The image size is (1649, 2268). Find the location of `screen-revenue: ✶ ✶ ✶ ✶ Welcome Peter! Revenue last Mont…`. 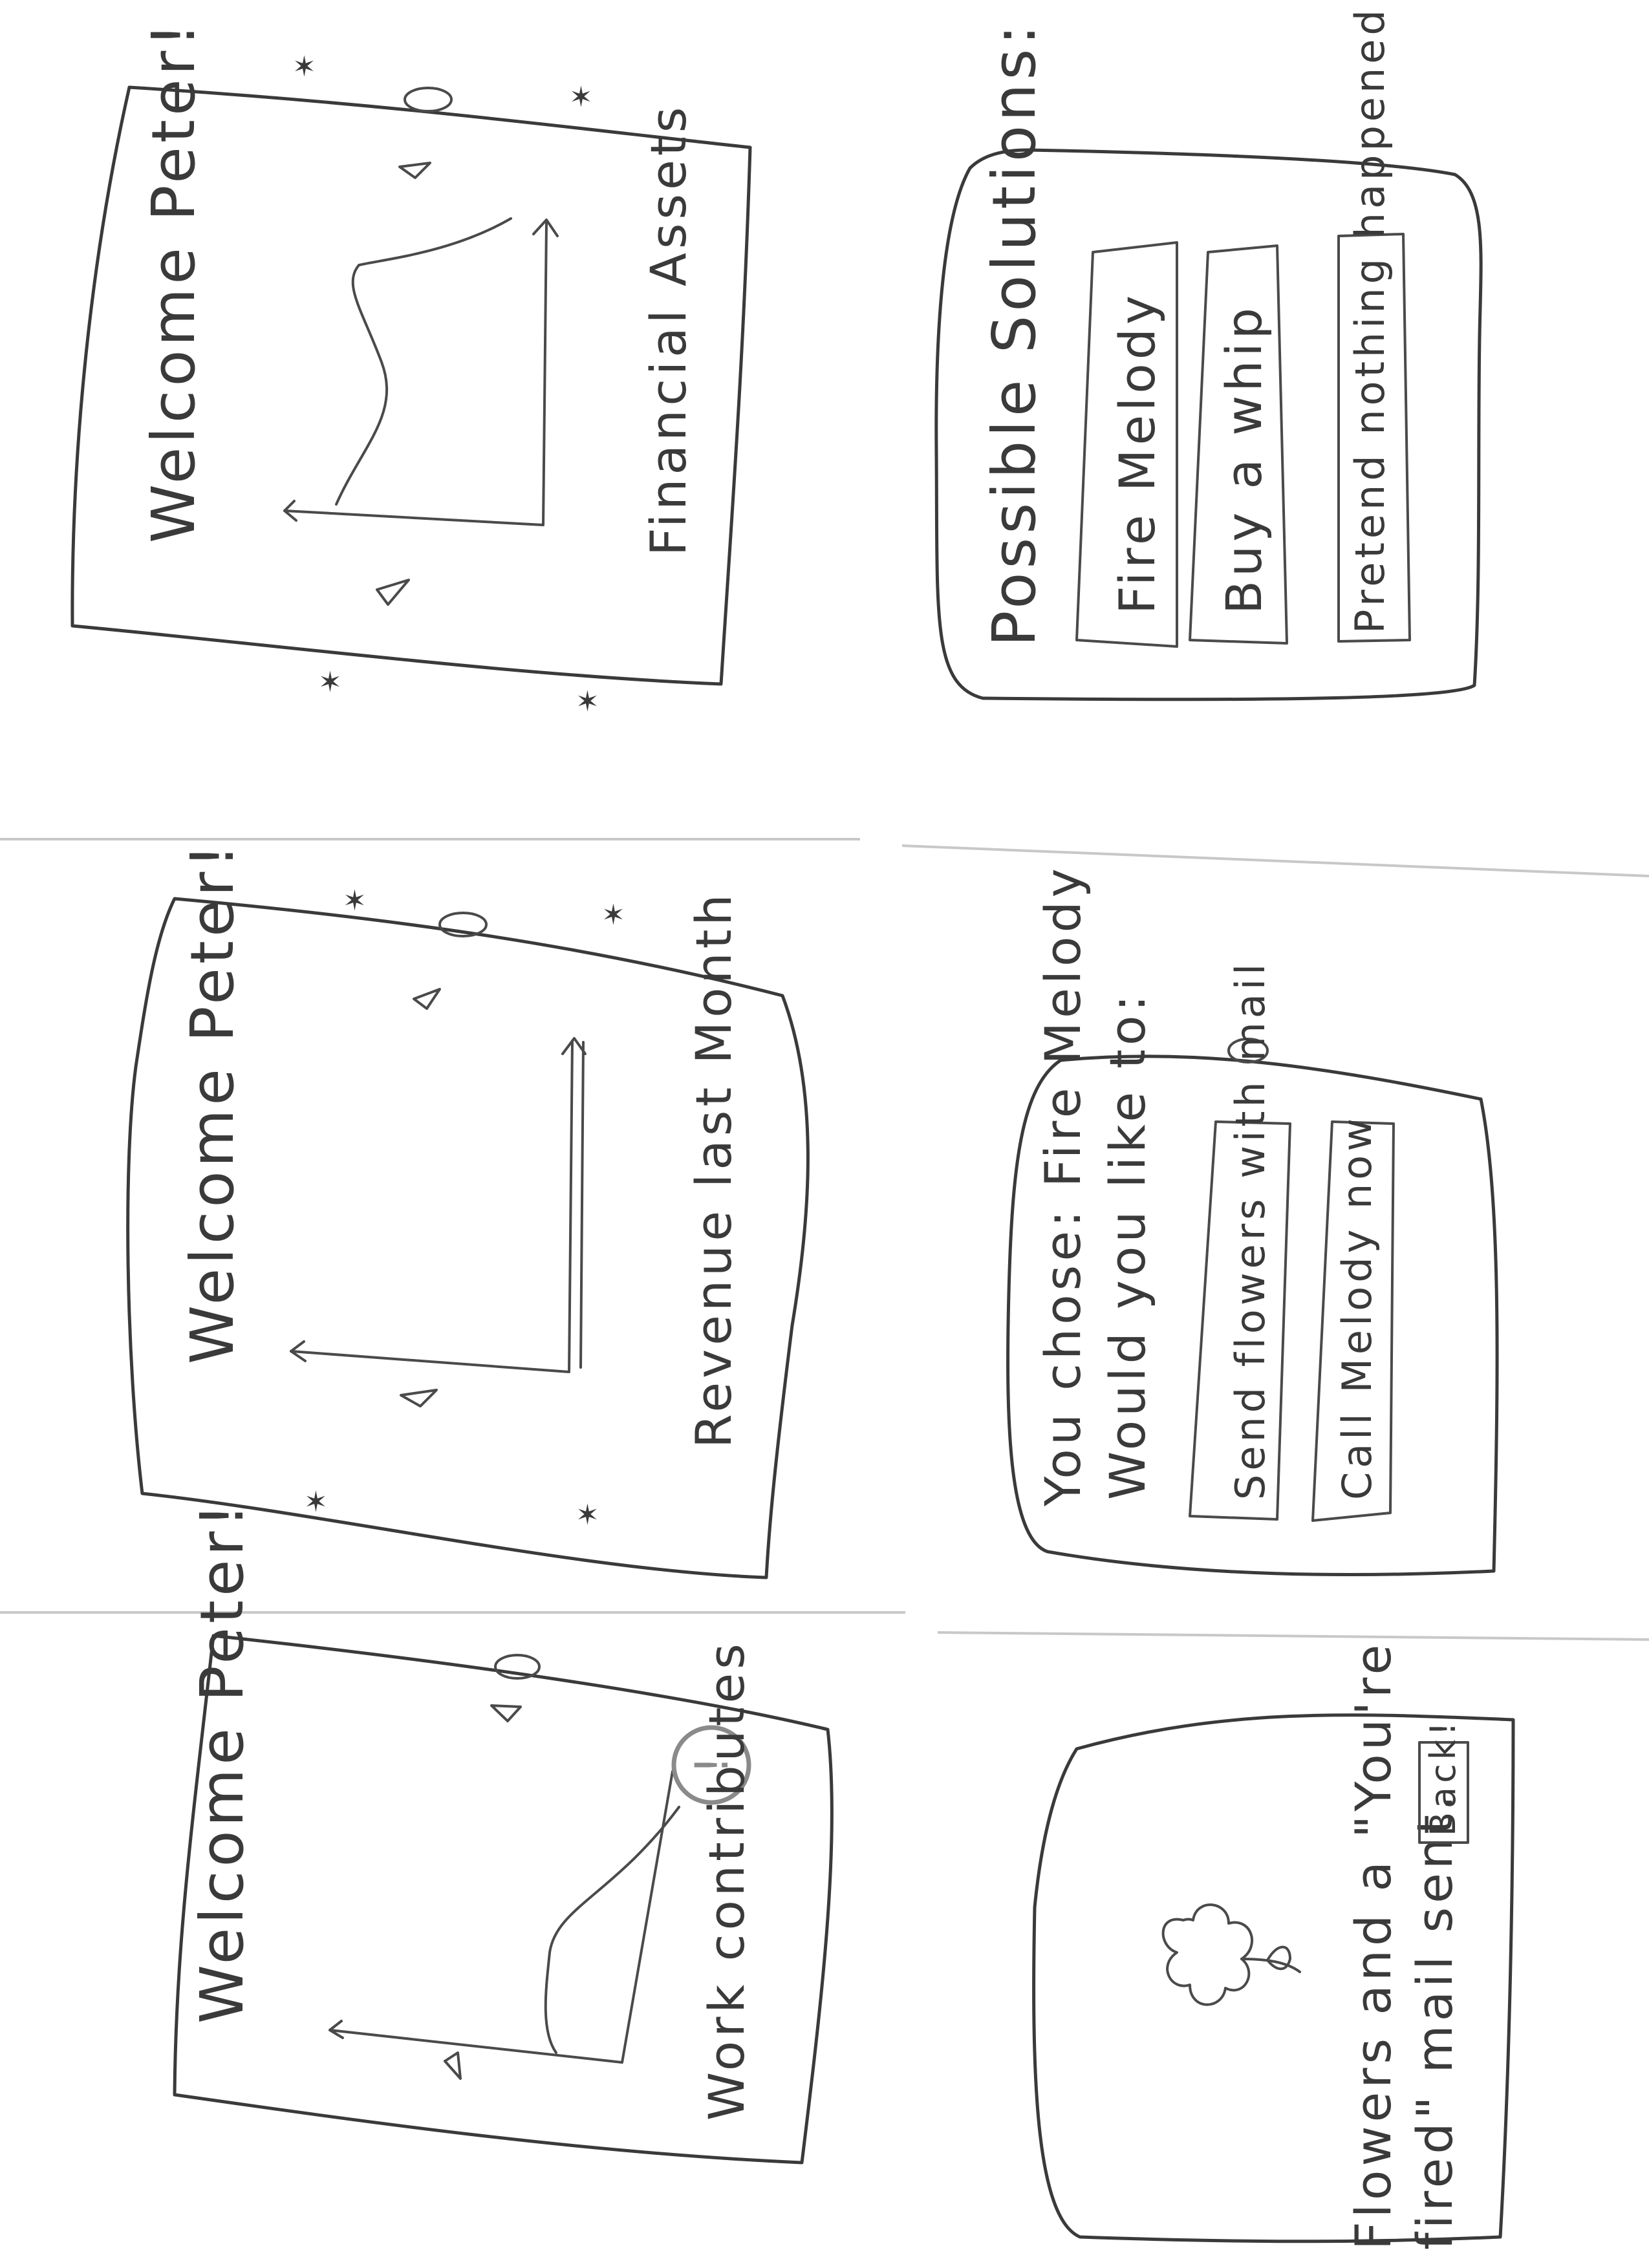

screen-revenue: ✶ ✶ ✶ ✶ Welcome Peter! Revenue last Mont… is located at coordinates (468, 1209).